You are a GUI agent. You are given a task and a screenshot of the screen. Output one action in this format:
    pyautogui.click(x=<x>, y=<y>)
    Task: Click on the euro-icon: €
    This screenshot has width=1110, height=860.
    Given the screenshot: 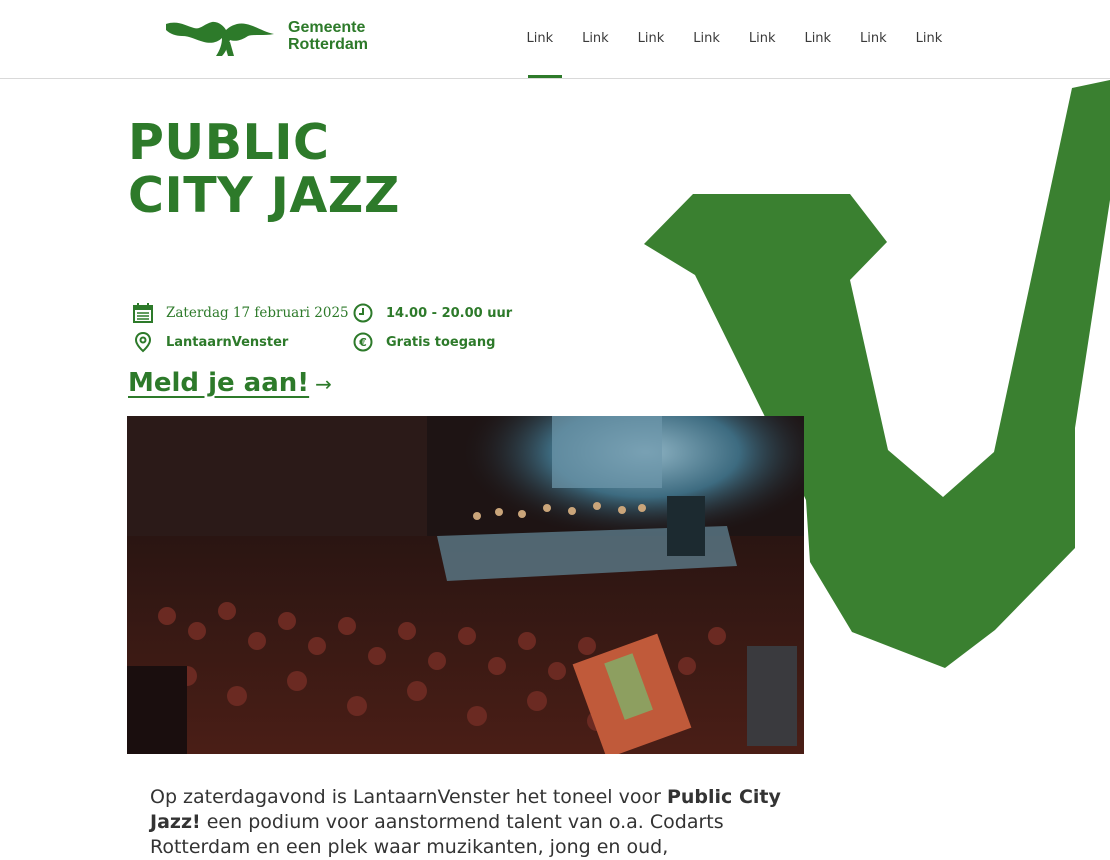 What is the action you would take?
    pyautogui.click(x=363, y=342)
    